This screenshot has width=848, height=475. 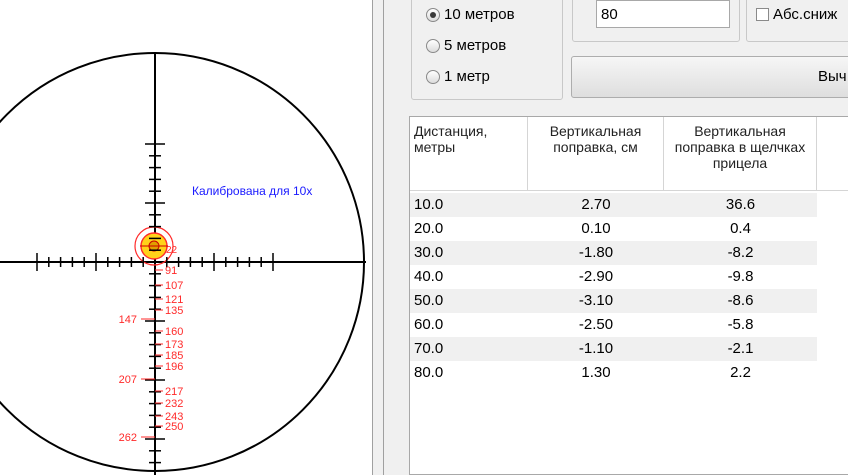 I want to click on cell-correction-cm: -2.50, so click(x=596, y=324).